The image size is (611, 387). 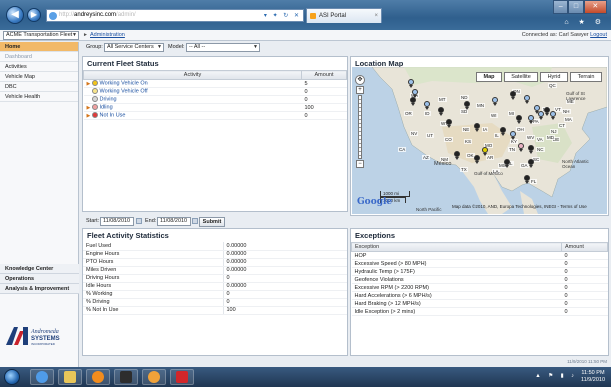 I want to click on google-logo: Google, so click(x=374, y=202).